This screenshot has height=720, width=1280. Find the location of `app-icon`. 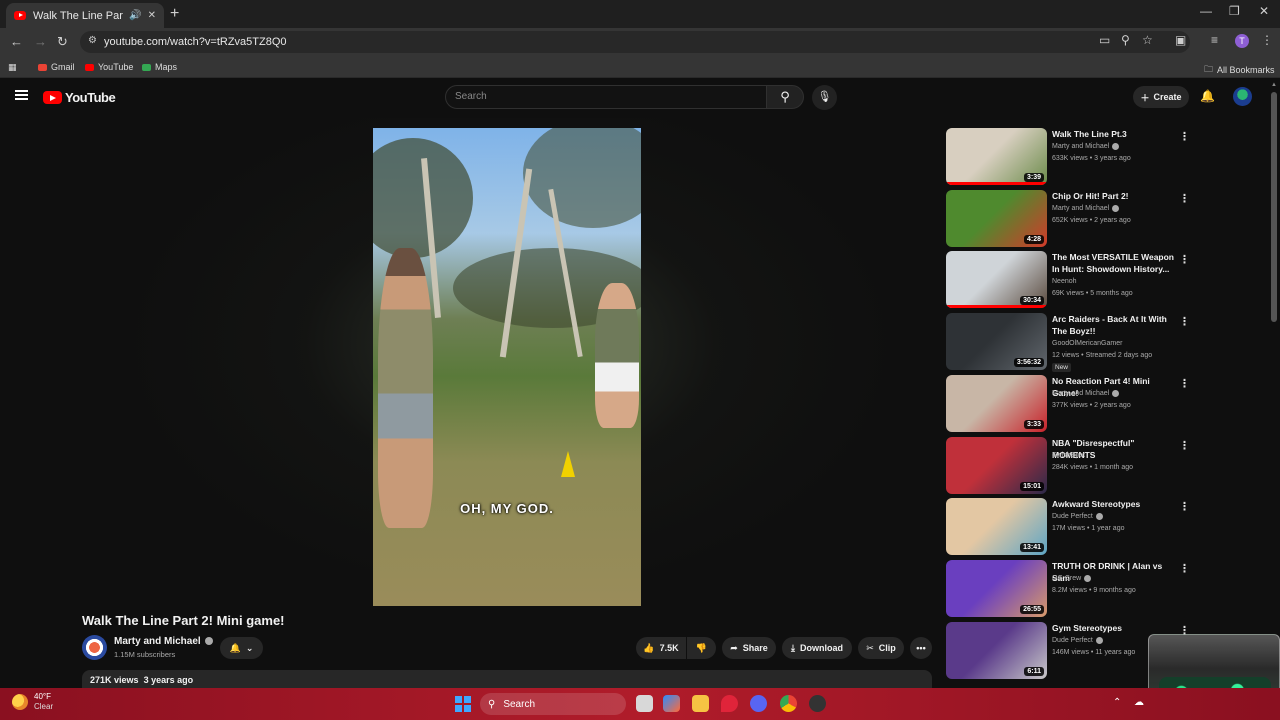

app-icon is located at coordinates (817, 703).